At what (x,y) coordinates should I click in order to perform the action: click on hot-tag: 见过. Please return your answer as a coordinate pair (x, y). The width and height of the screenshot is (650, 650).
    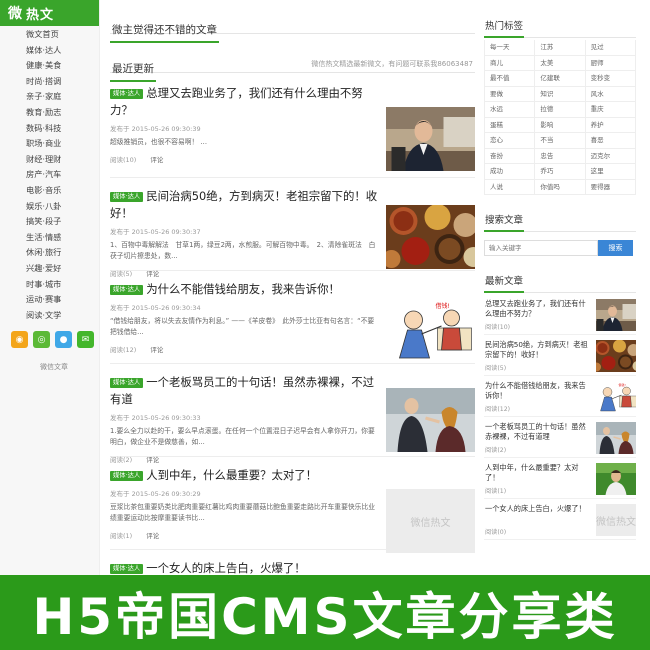
    Looking at the image, I should click on (610, 48).